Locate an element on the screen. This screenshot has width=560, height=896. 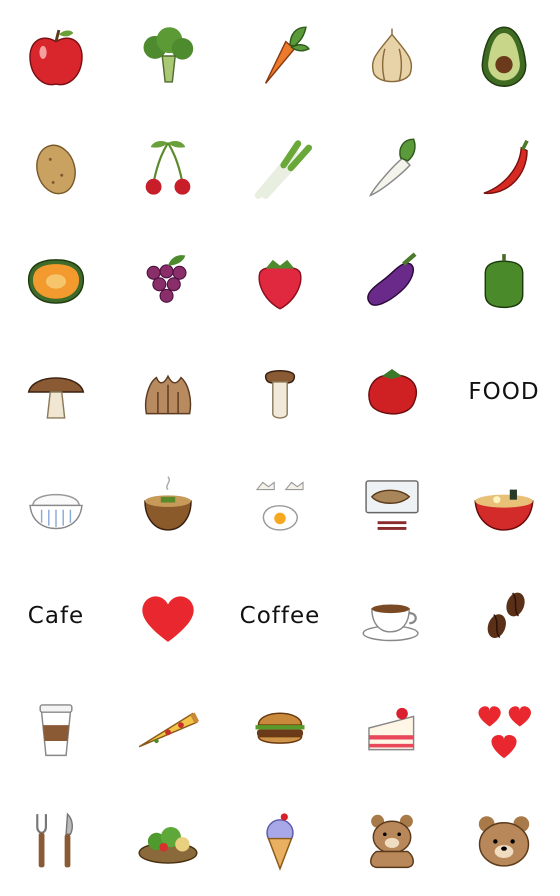
pizza-icon is located at coordinates (169, 730).